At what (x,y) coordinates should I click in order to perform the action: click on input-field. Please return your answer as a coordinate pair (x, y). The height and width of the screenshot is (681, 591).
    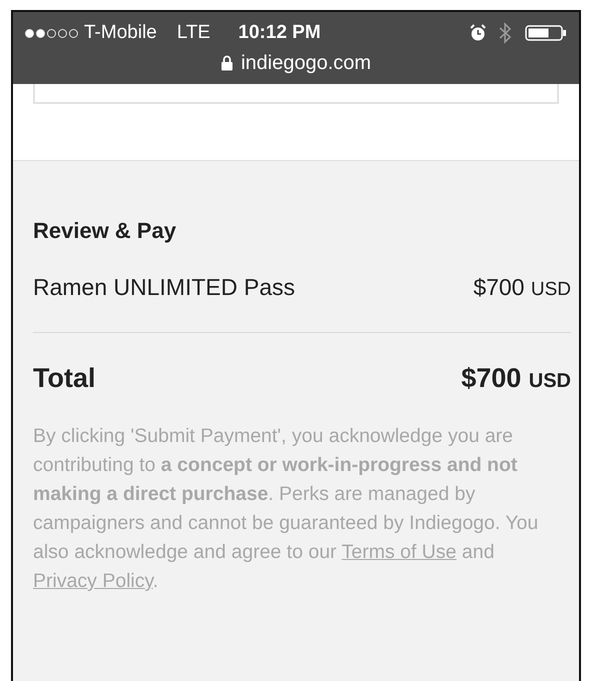
    Looking at the image, I should click on (296, 94).